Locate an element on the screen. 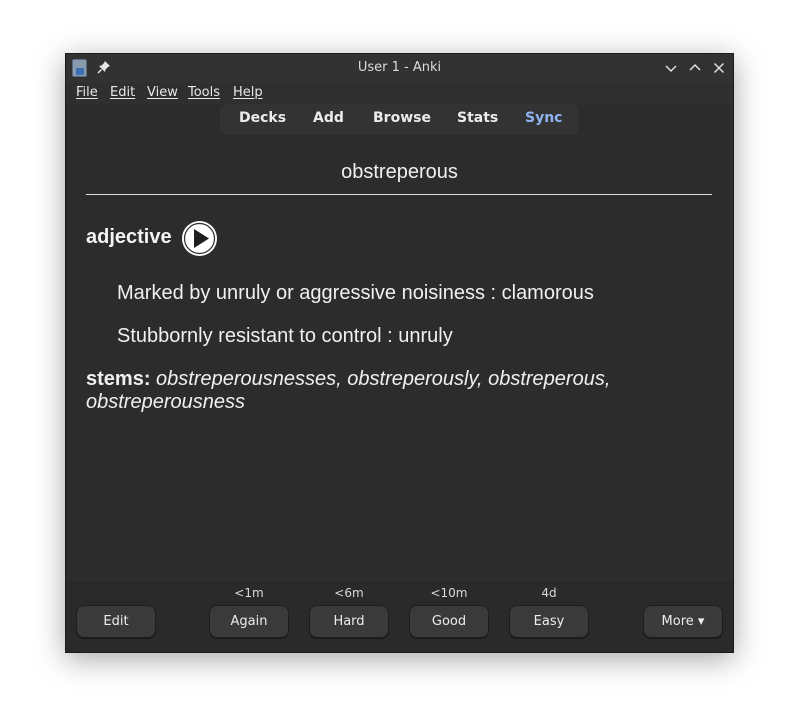  again-button: Again is located at coordinates (249, 621).